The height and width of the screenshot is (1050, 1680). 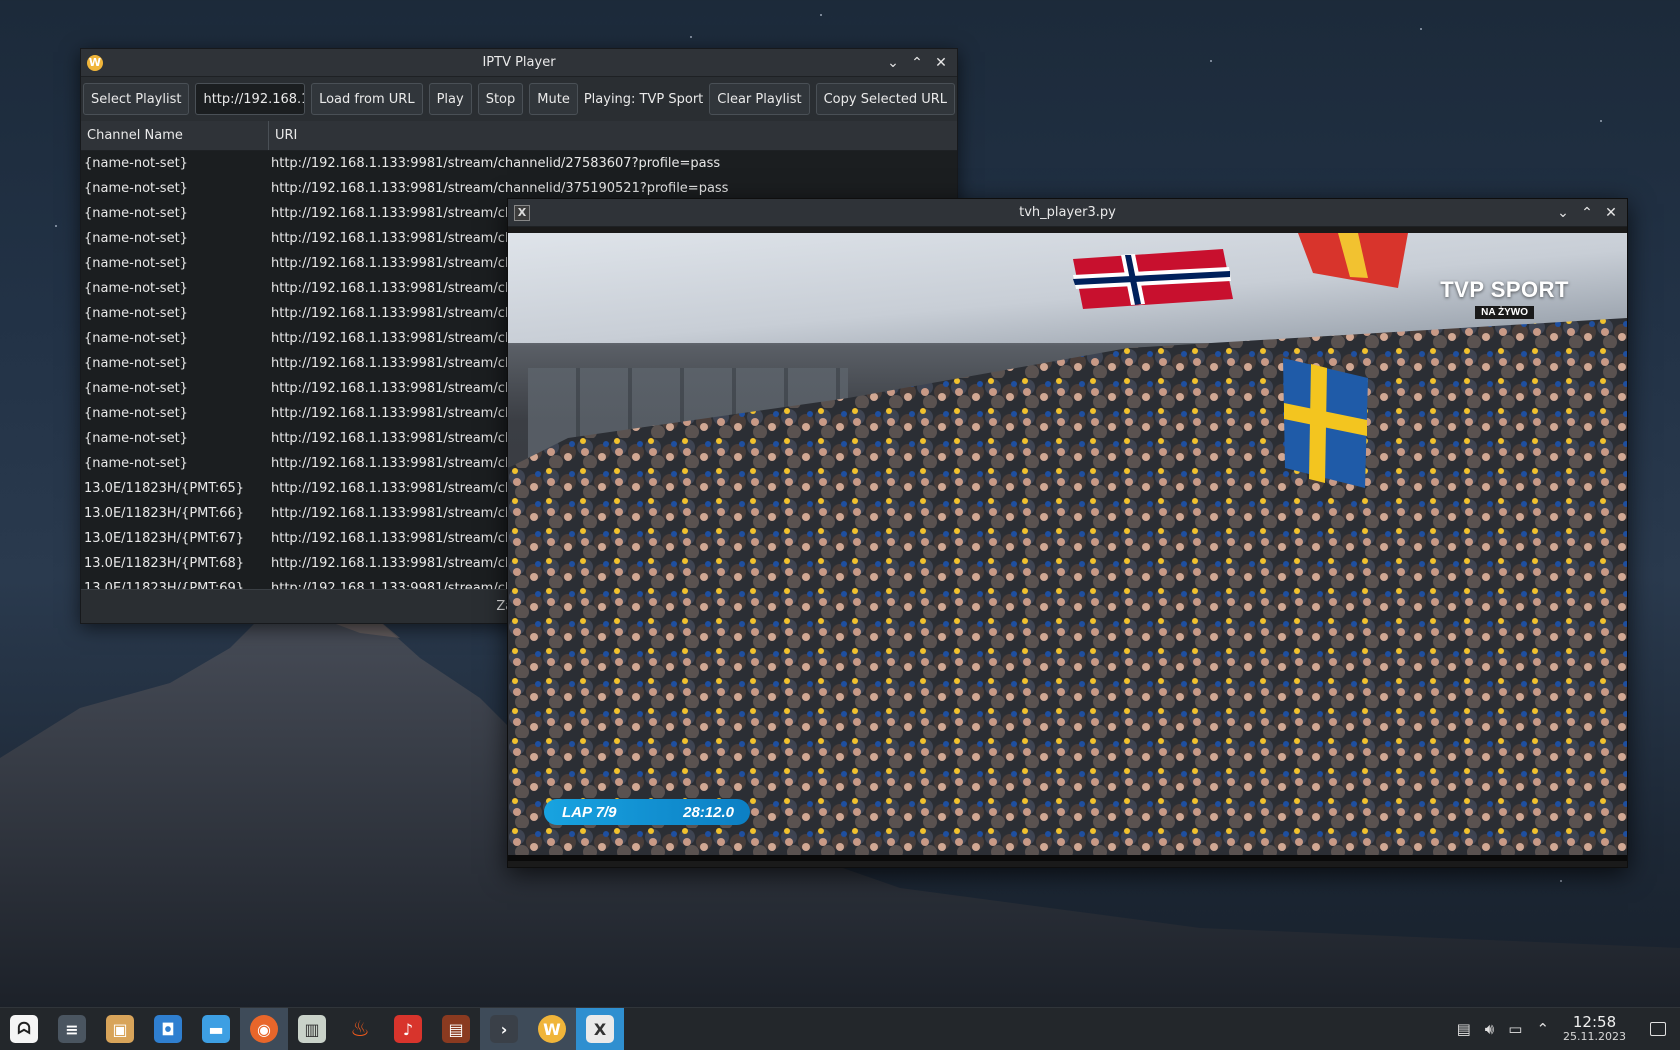 I want to click on firefox-icon: ◉, so click(x=264, y=1028).